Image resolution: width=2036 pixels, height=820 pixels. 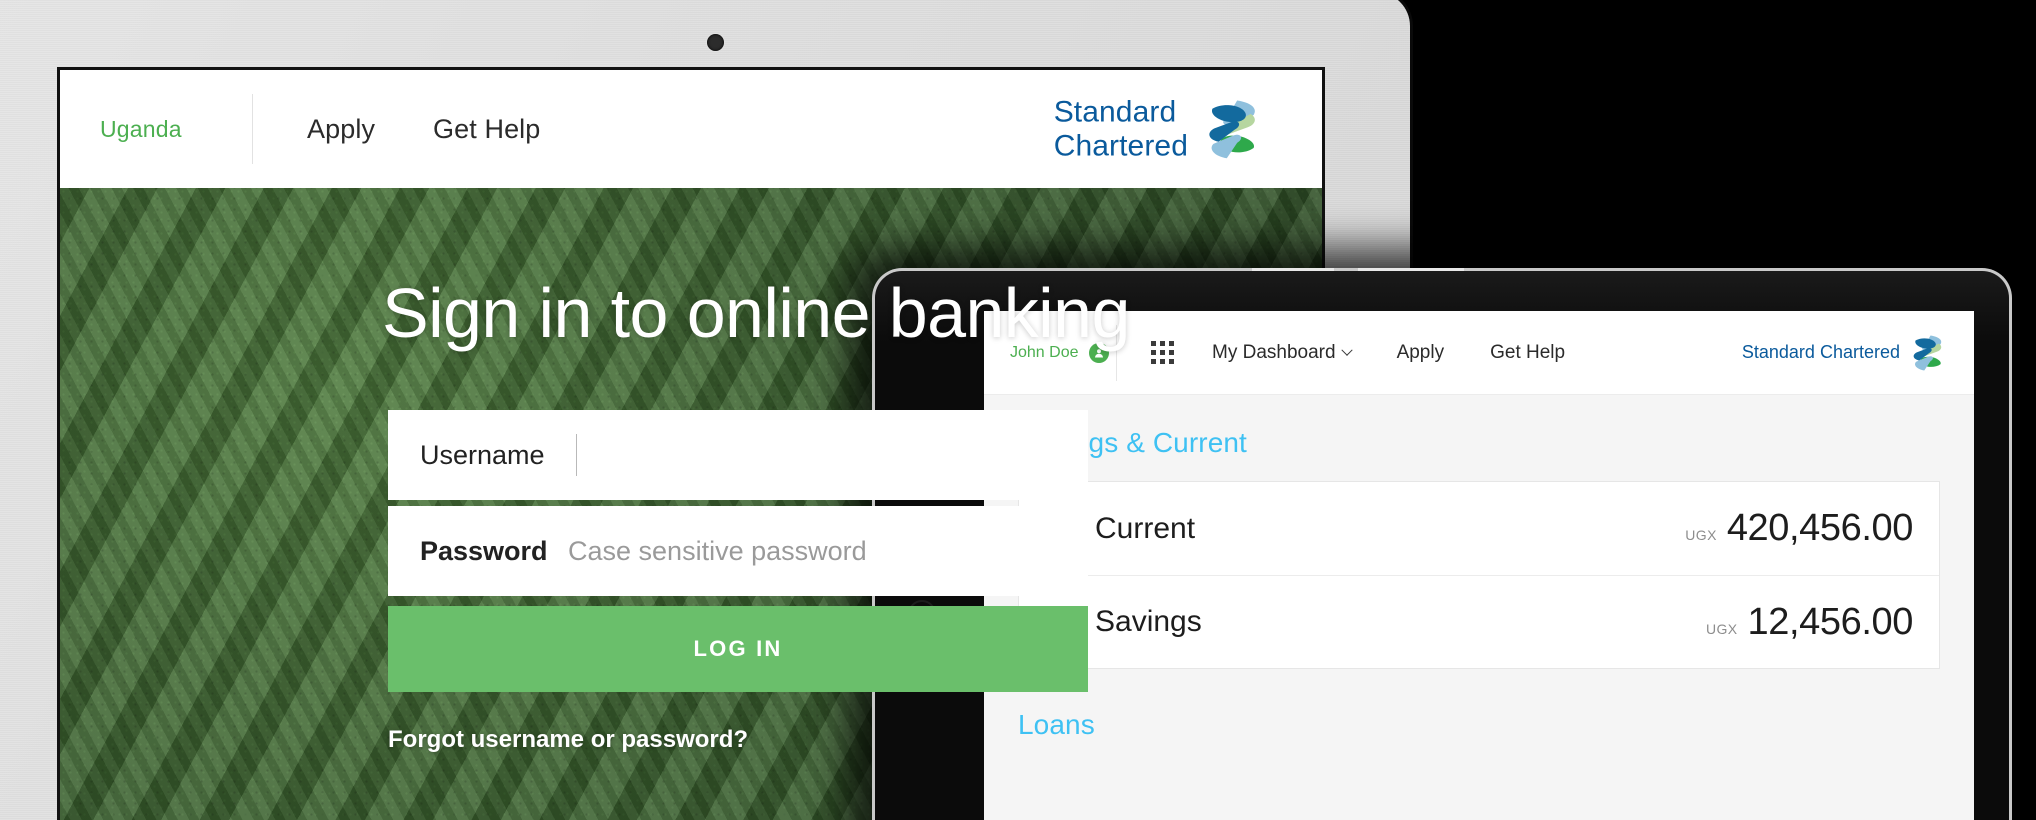 I want to click on standard-chartered-ribbon-watermark-icon, so click(x=1246, y=628).